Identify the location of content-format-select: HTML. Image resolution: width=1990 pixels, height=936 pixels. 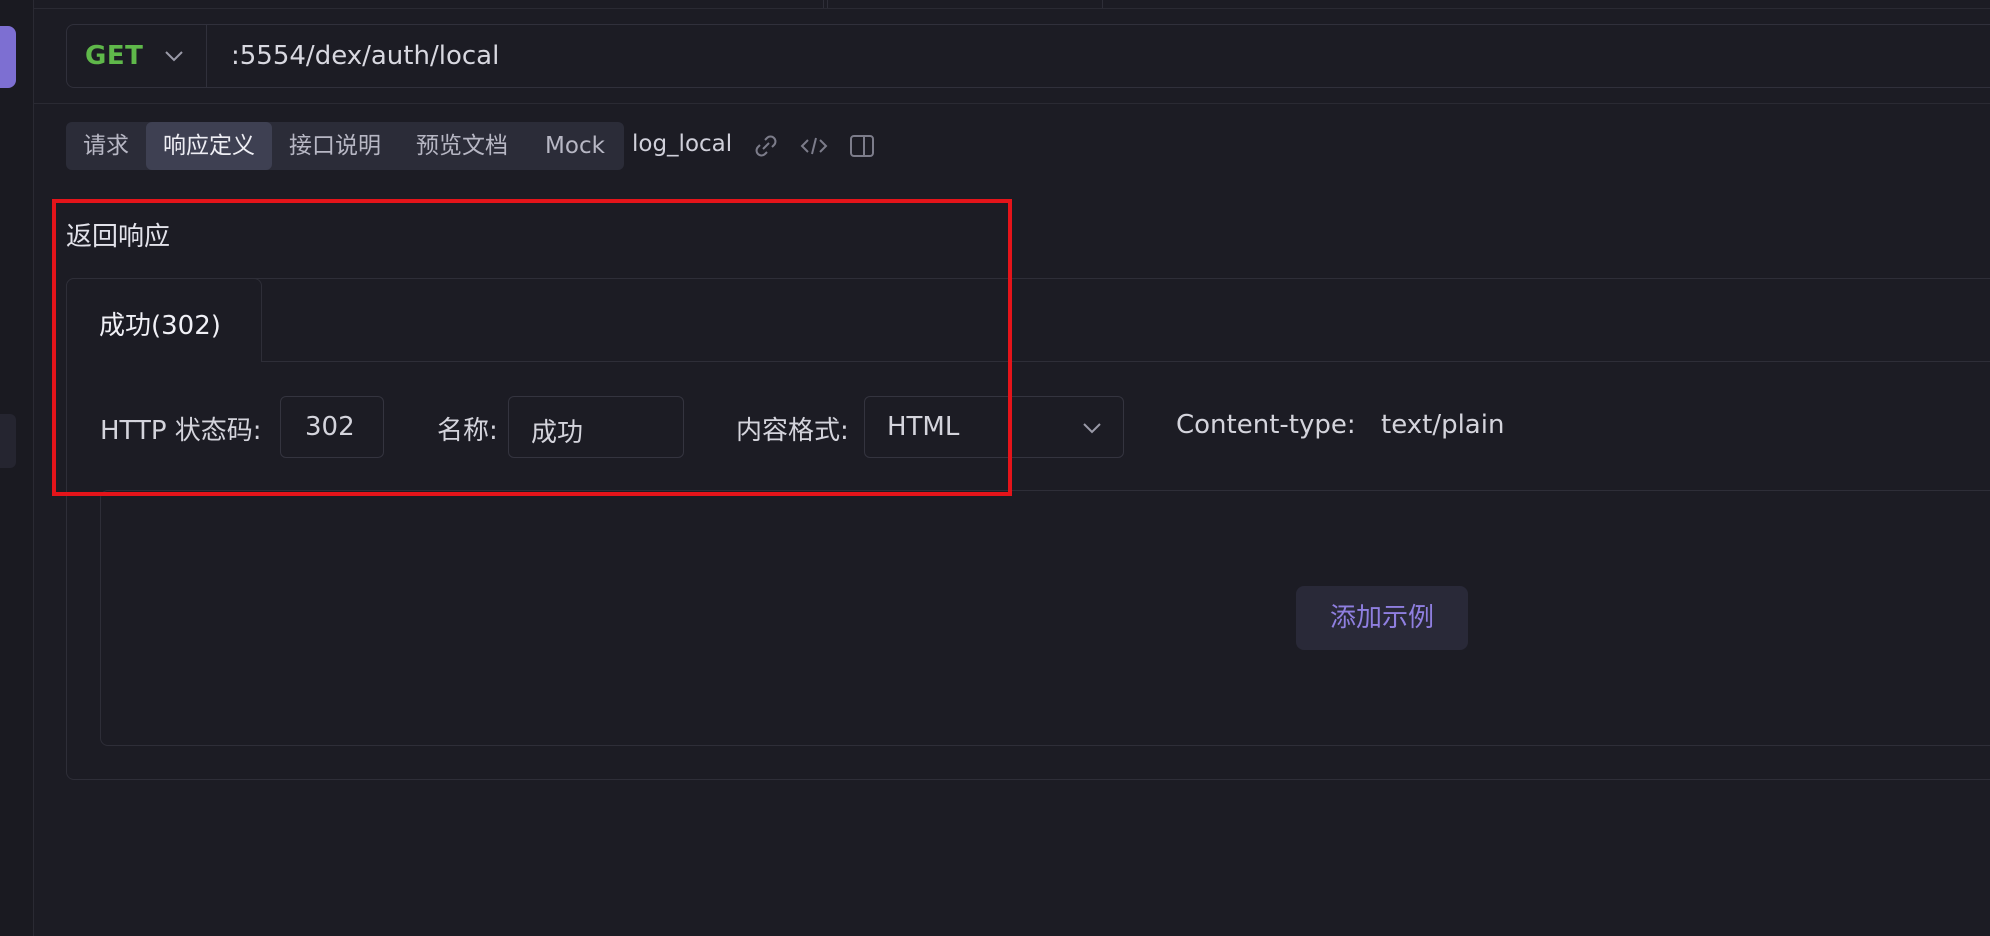
(994, 427).